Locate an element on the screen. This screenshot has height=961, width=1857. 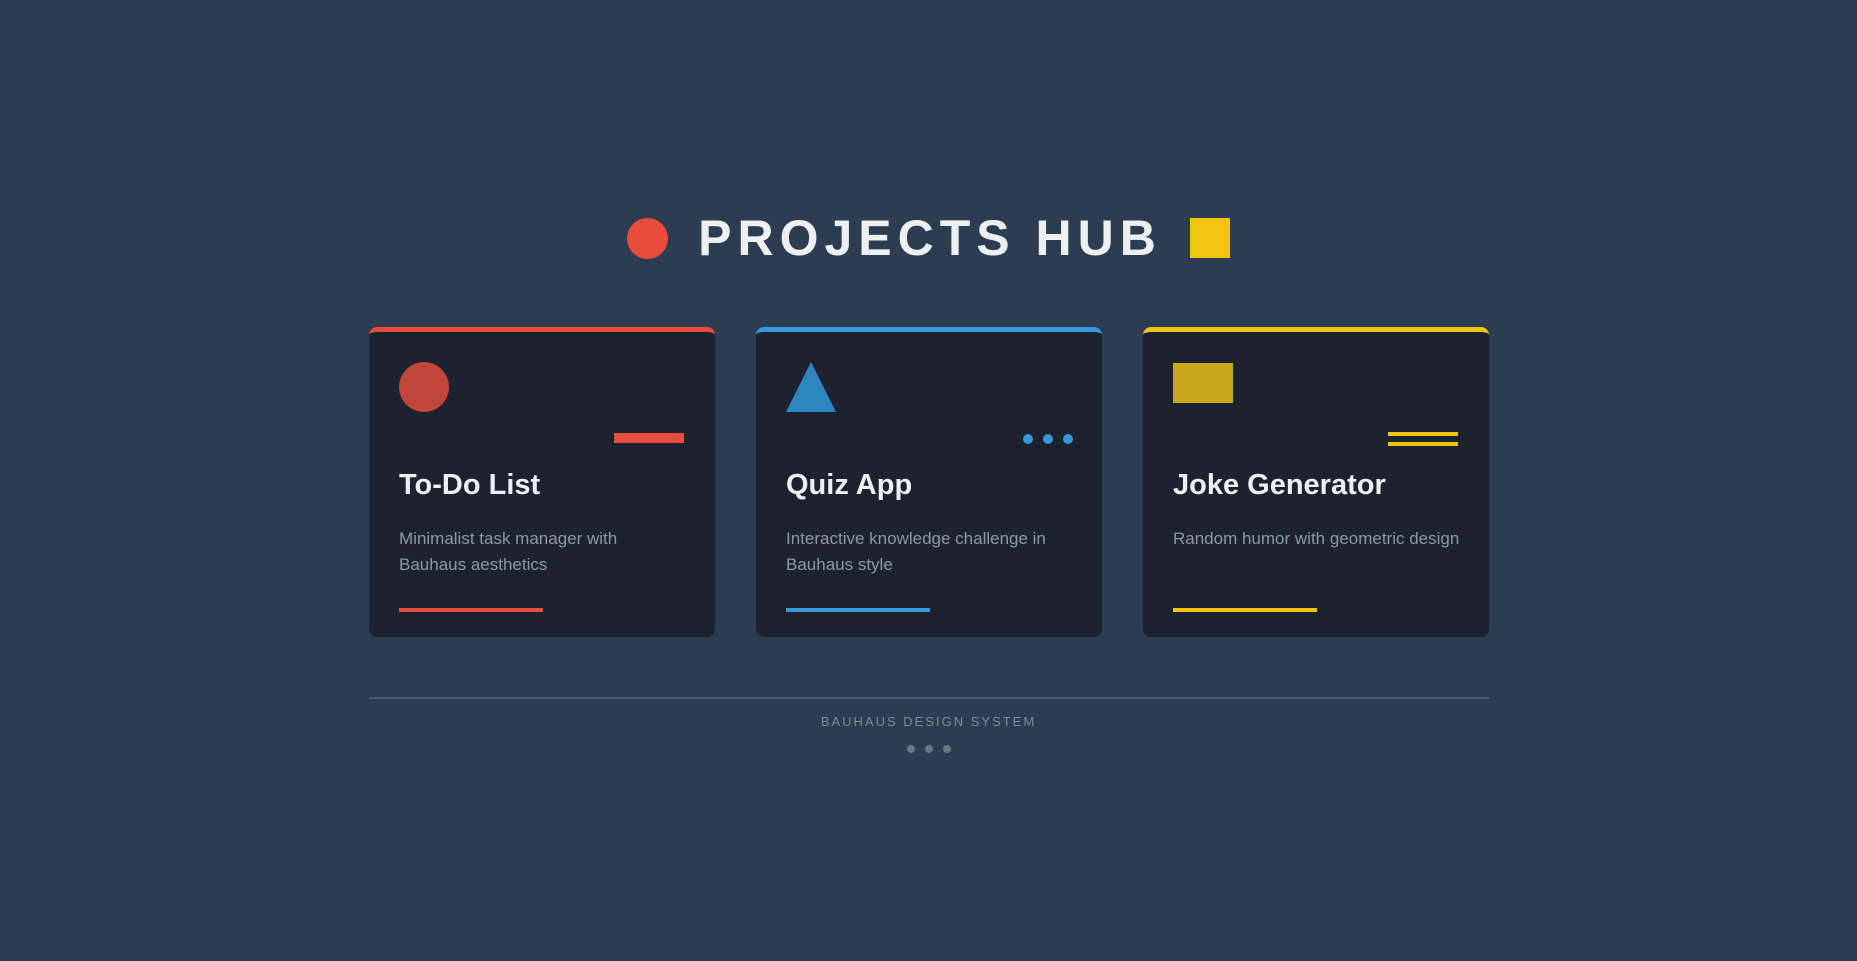
footer-text: BAUHAUS DESIGN SYSTEM is located at coordinates (928, 721).